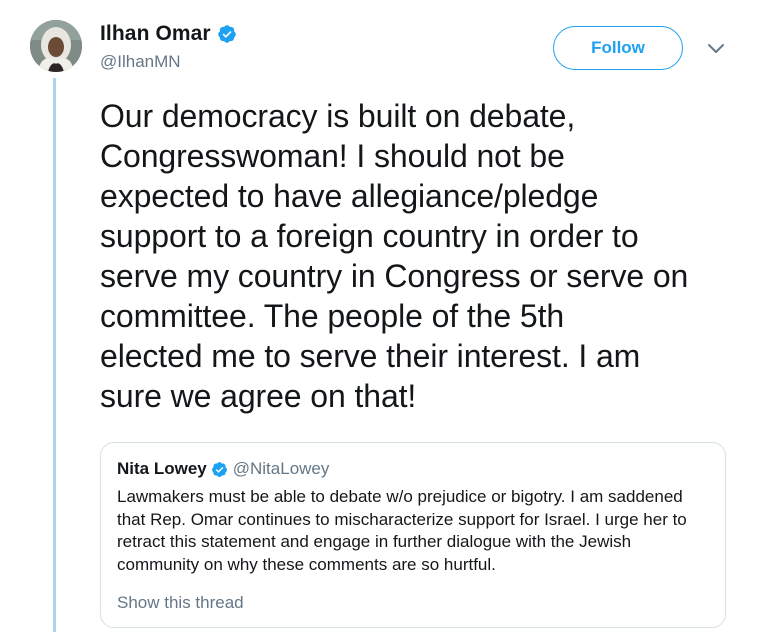 The width and height of the screenshot is (764, 632). Describe the element at coordinates (155, 34) in the screenshot. I see `author-display-name: Ilhan Omar` at that location.